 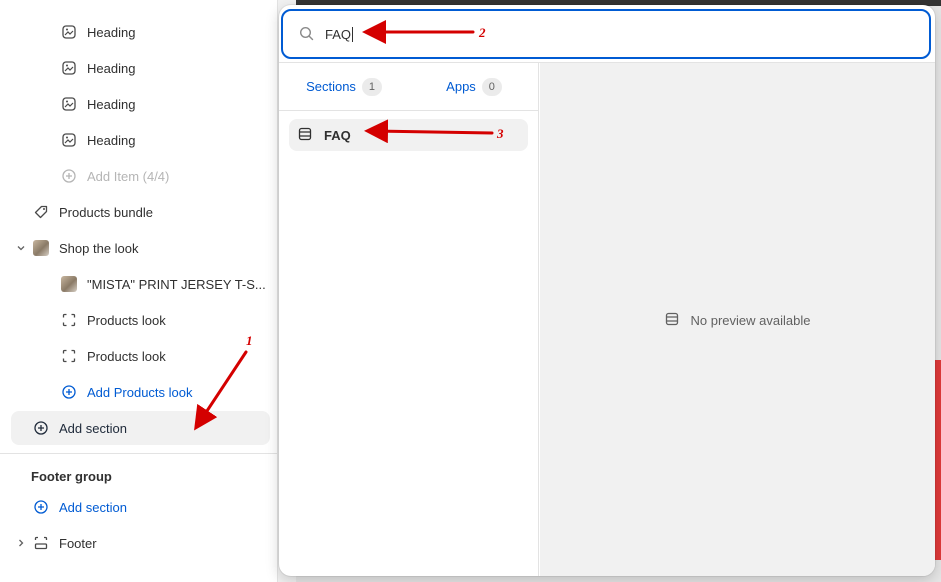 What do you see at coordinates (371, 86) in the screenshot?
I see `tab-count-badge: 1` at bounding box center [371, 86].